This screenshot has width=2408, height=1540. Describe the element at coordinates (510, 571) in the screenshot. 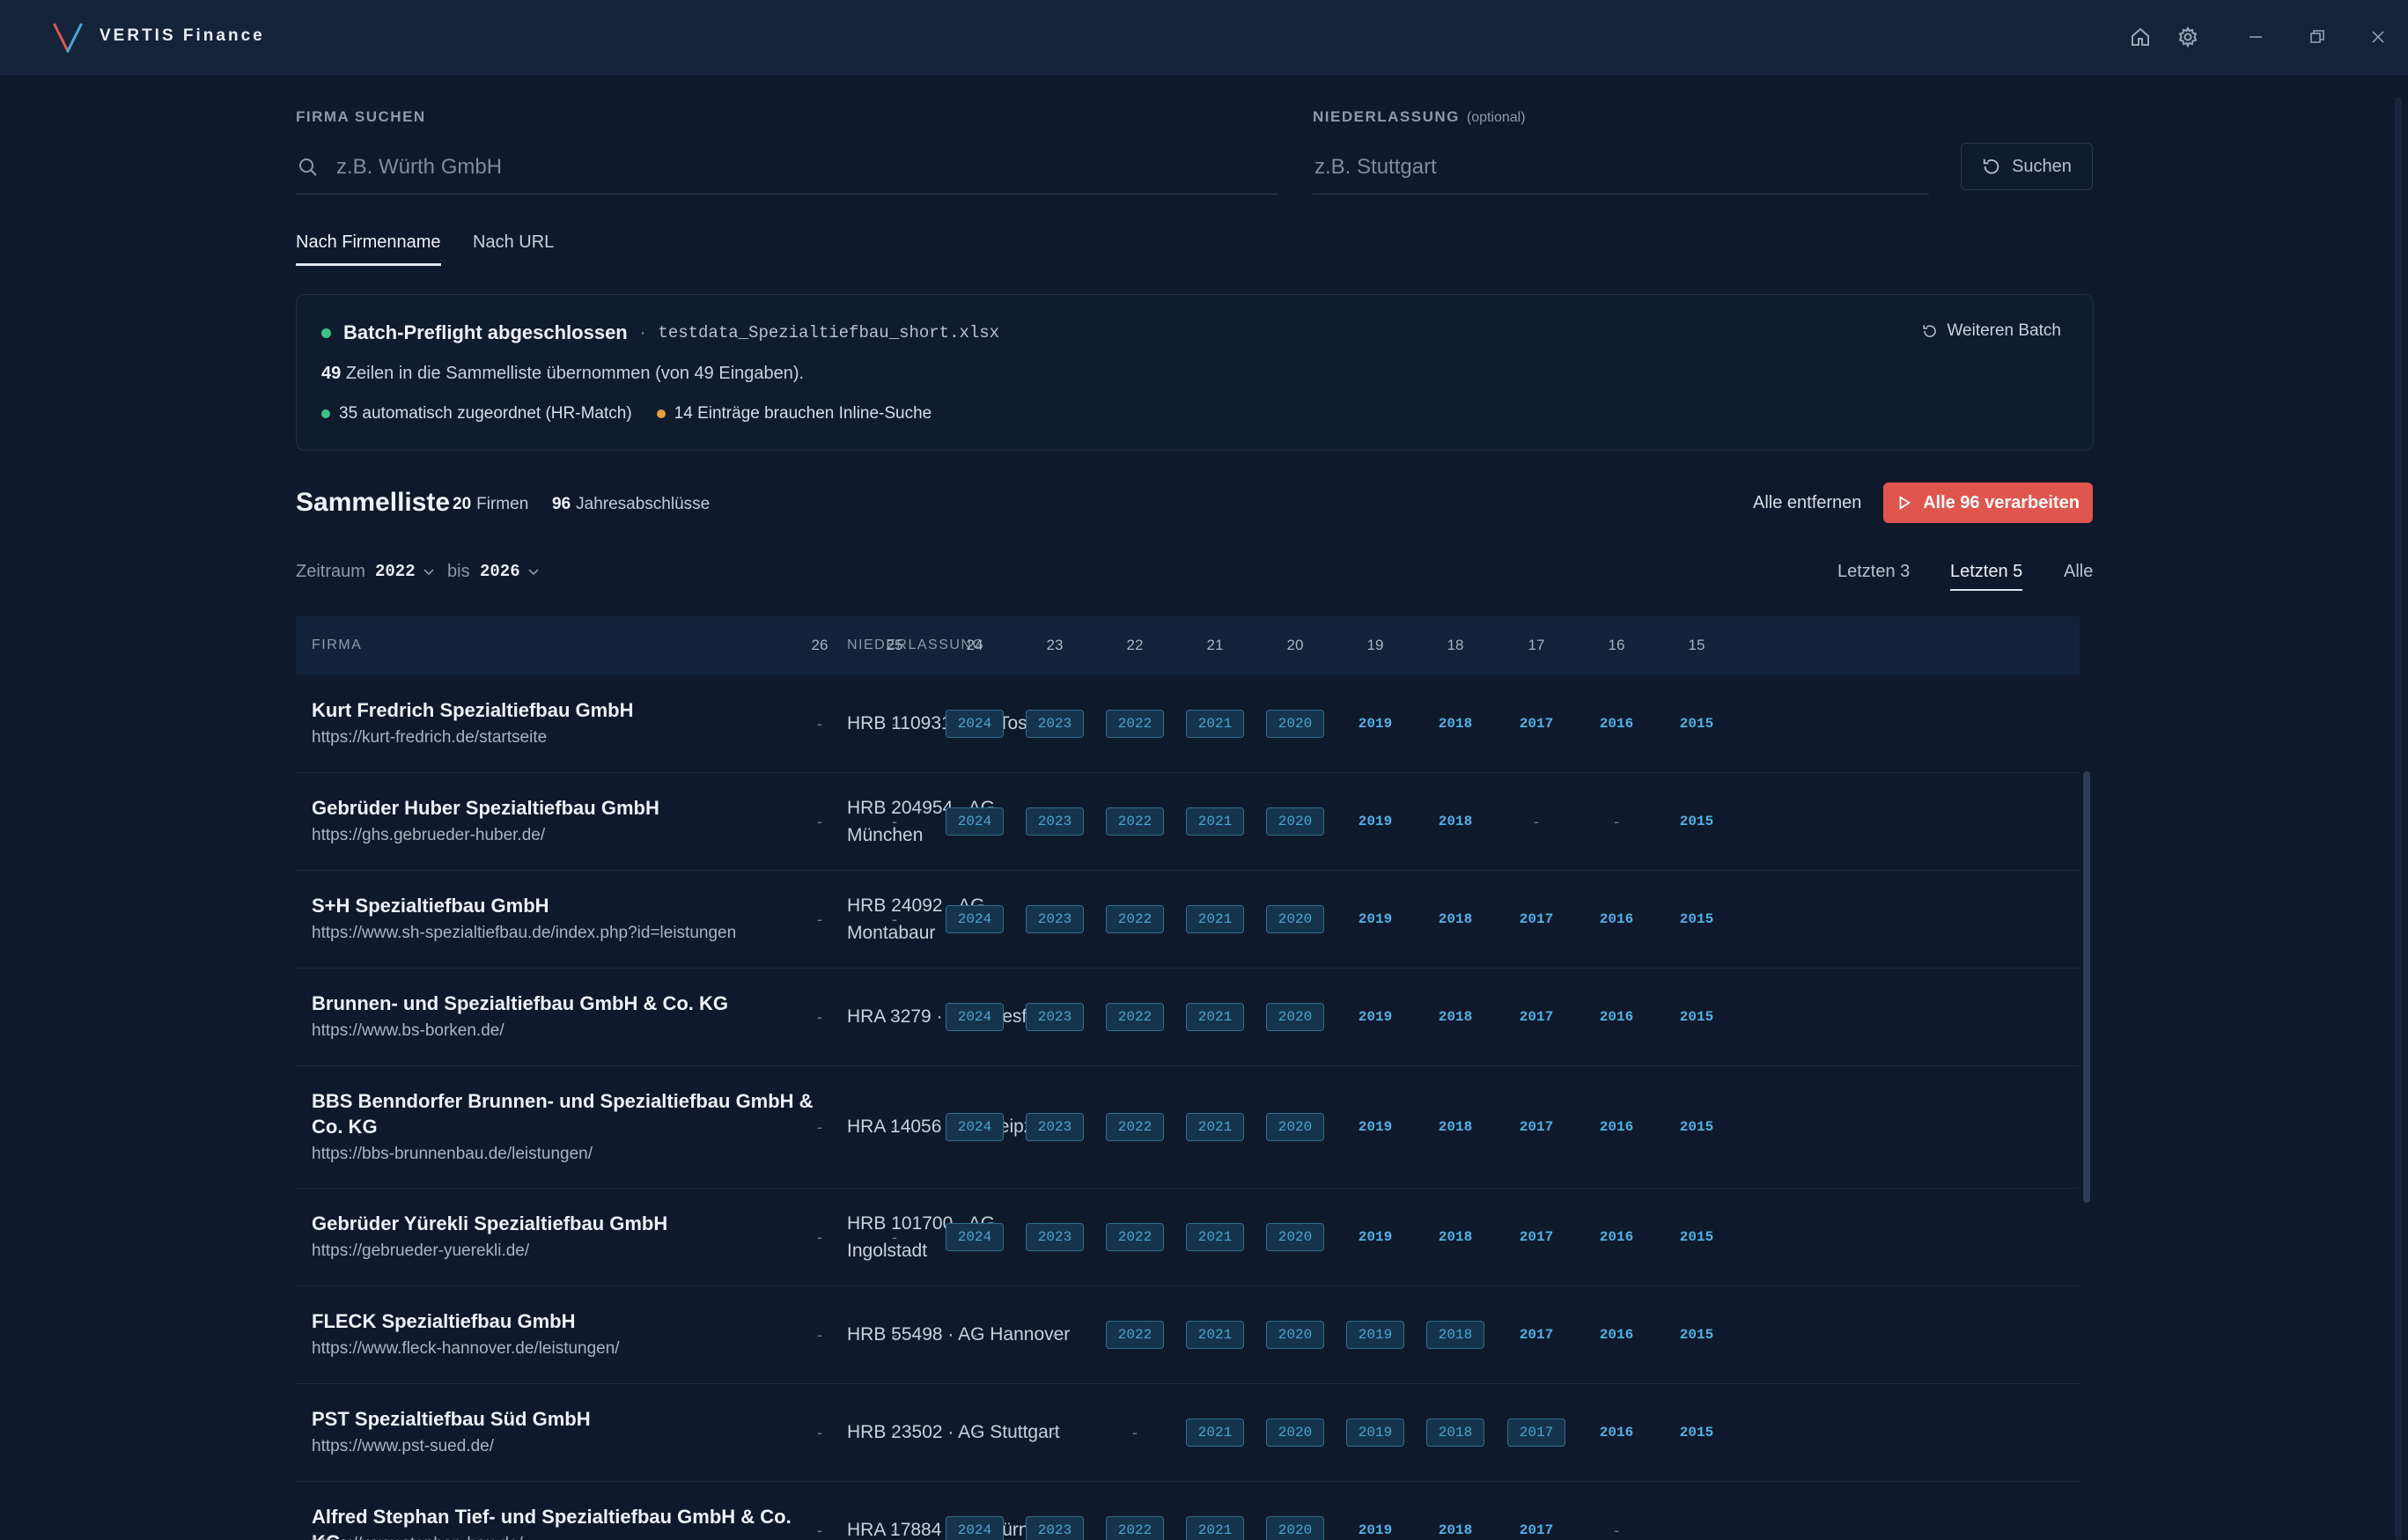

I see `period-to-select: 2026` at that location.